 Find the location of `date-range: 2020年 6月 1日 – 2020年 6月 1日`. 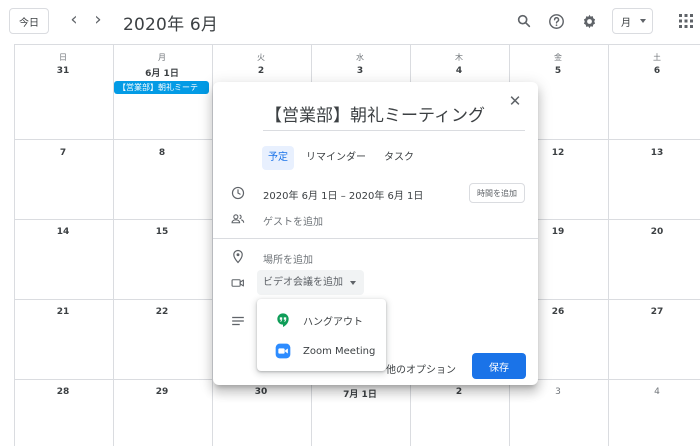

date-range: 2020年 6月 1日 – 2020年 6月 1日 is located at coordinates (343, 194).